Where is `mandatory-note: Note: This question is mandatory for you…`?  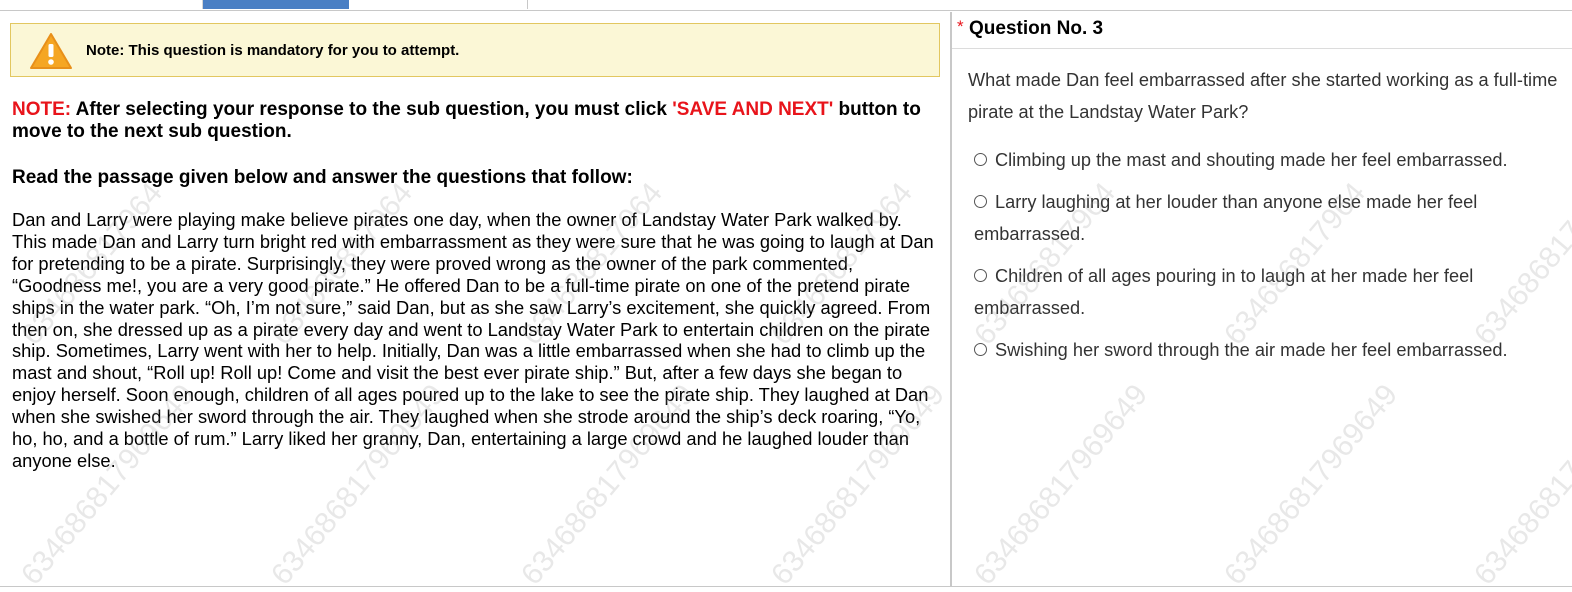 mandatory-note: Note: This question is mandatory for you… is located at coordinates (475, 50).